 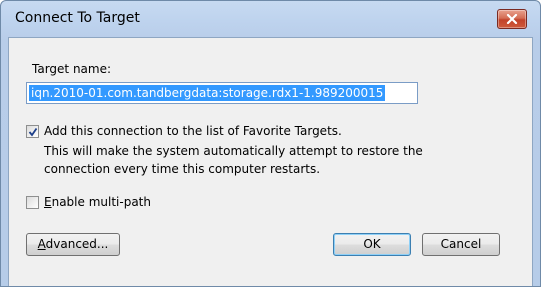 What do you see at coordinates (512, 19) in the screenshot?
I see `close-button` at bounding box center [512, 19].